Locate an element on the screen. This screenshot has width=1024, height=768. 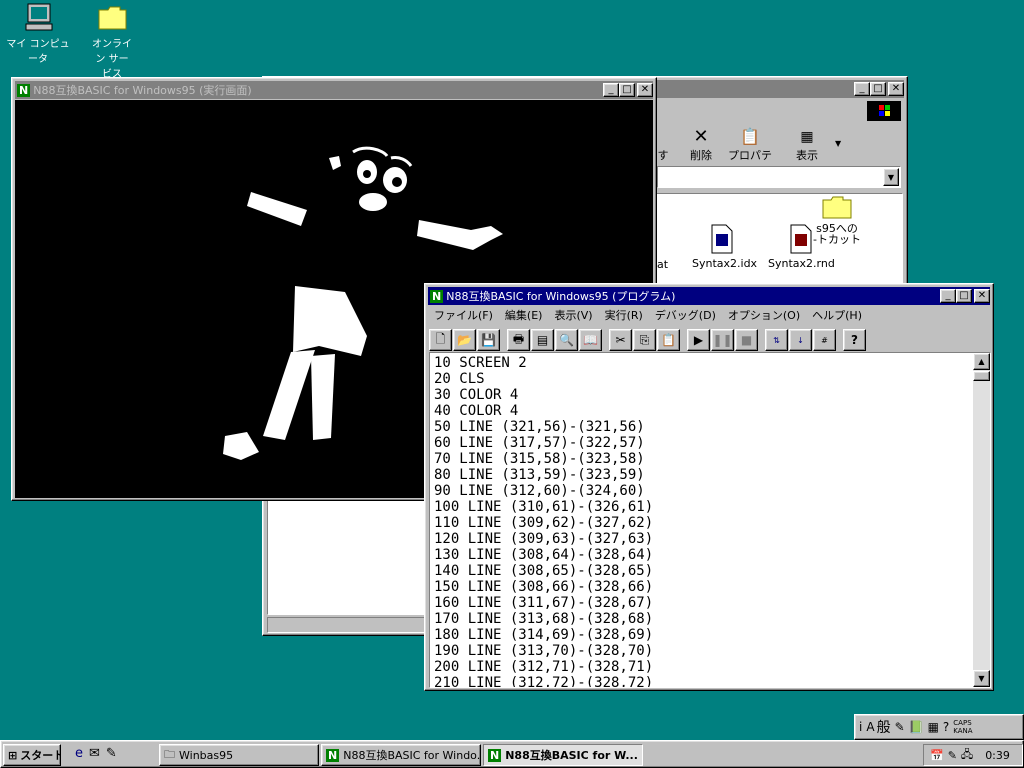
run-icon: ▶ is located at coordinates (698, 340).